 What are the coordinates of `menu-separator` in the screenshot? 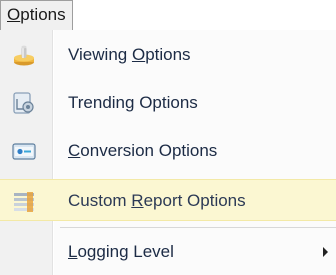 It's located at (198, 227).